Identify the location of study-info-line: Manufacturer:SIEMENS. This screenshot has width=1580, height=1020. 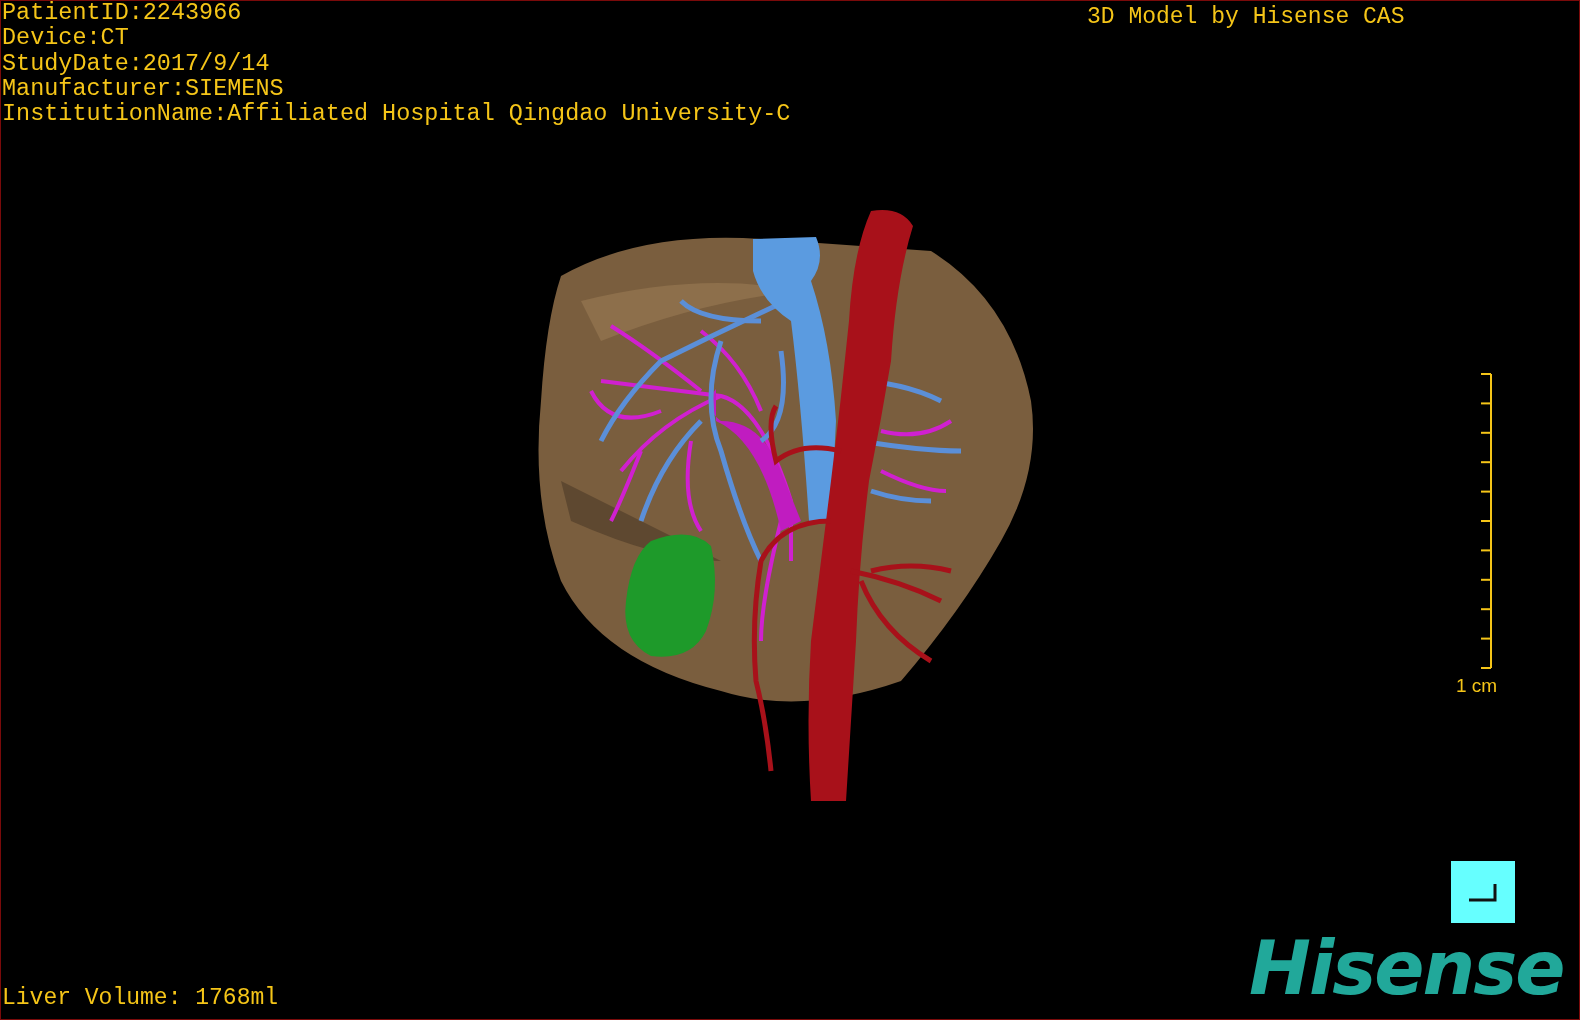
(143, 89).